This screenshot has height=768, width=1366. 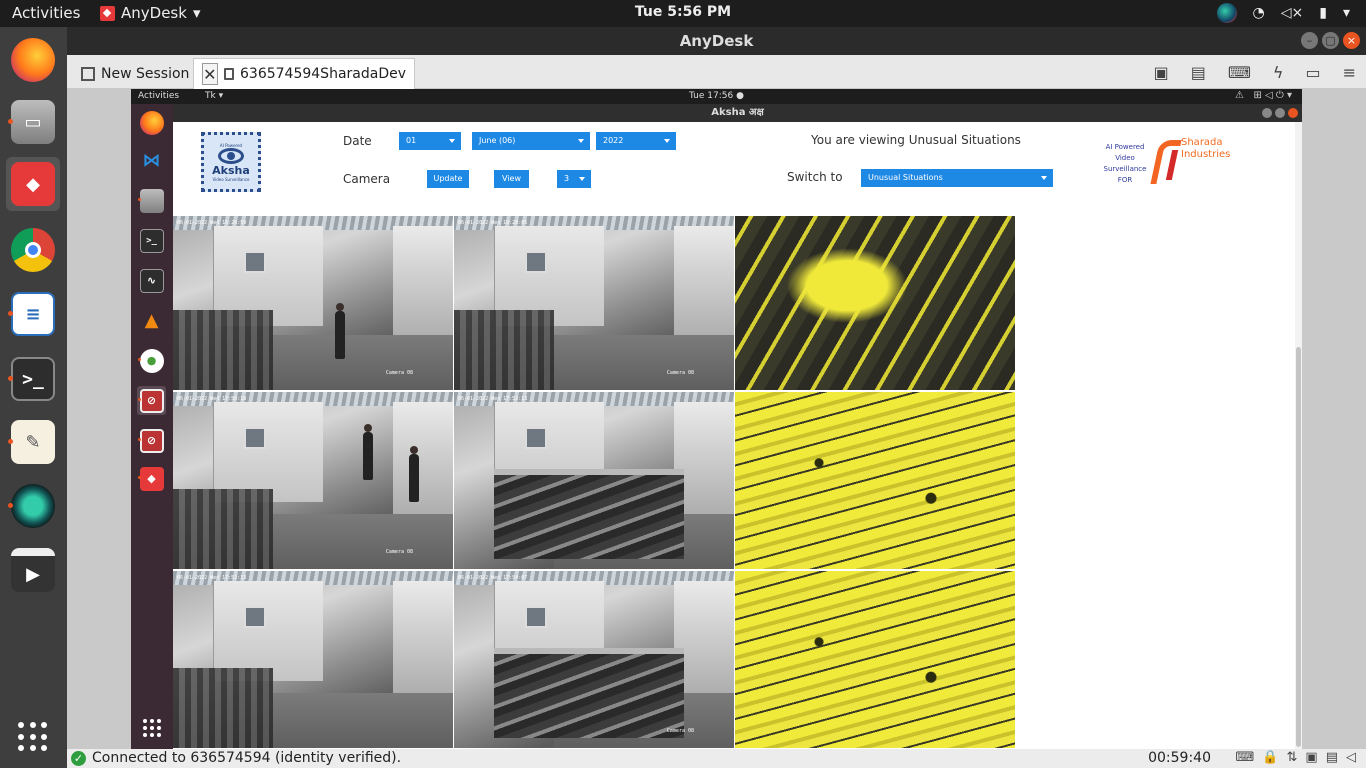 What do you see at coordinates (151, 240) in the screenshot?
I see `remote-dock-terminal: >_` at bounding box center [151, 240].